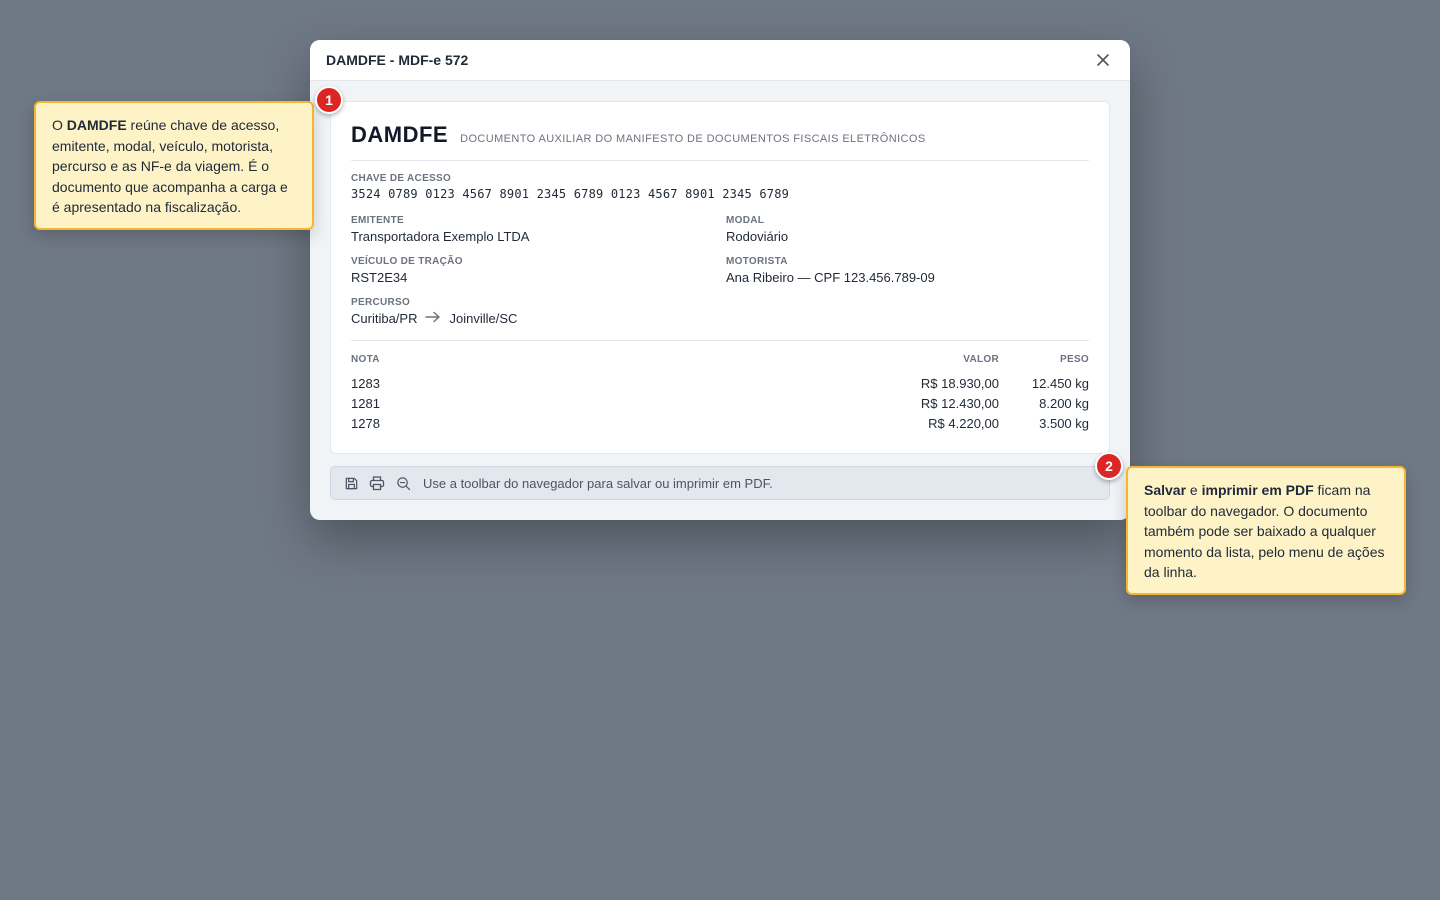 The image size is (1440, 900). Describe the element at coordinates (379, 277) in the screenshot. I see `veiculo-value: RST2E34` at that location.